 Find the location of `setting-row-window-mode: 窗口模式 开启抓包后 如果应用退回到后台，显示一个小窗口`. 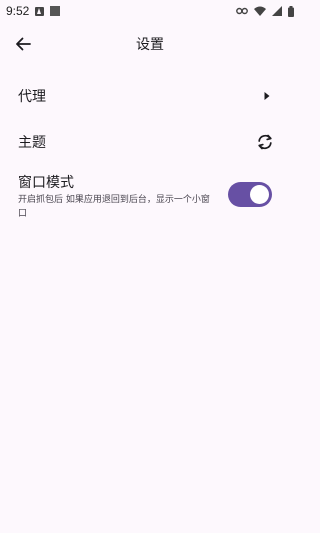

setting-row-window-mode: 窗口模式 开启抓包后 如果应用退回到后台，显示一个小窗口 is located at coordinates (150, 198).